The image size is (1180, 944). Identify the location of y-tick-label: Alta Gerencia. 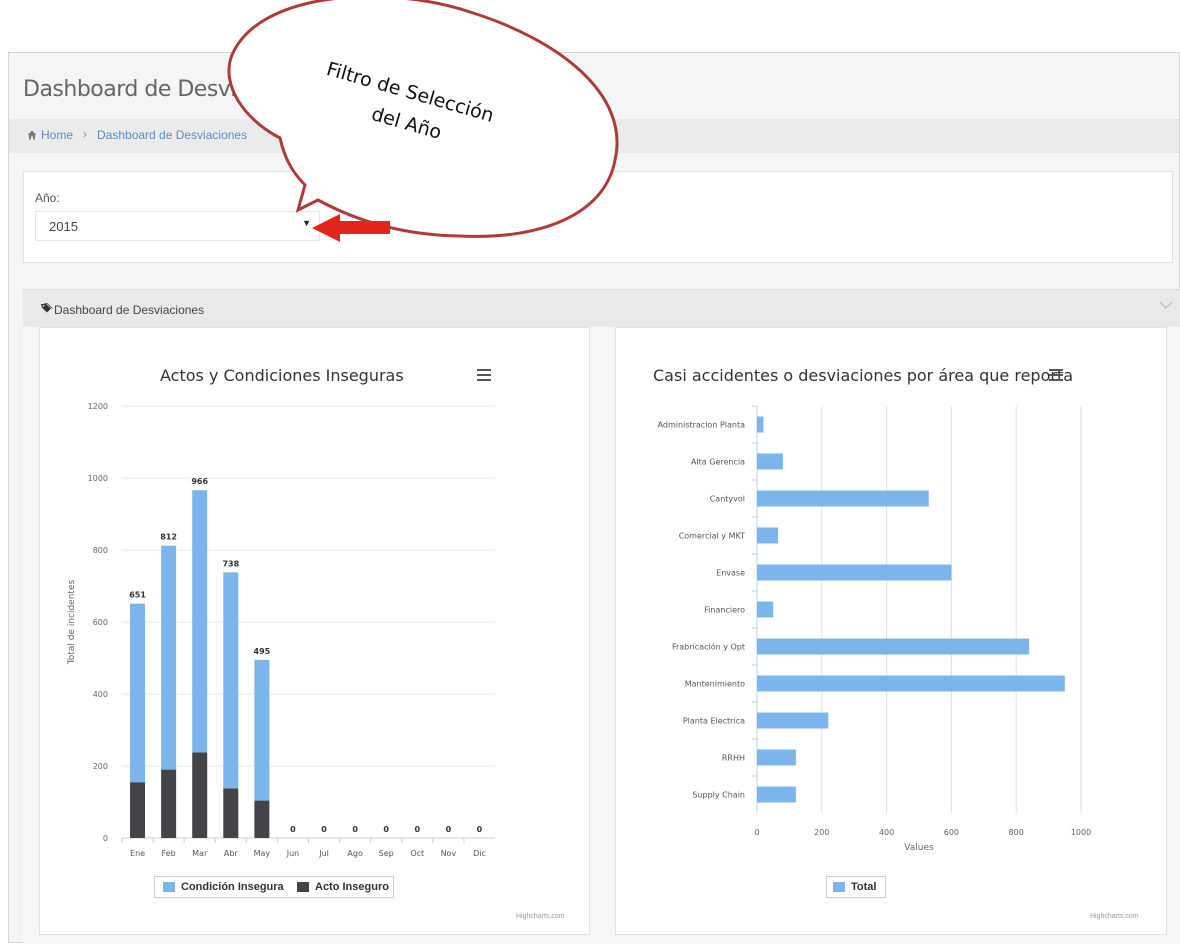
(718, 462).